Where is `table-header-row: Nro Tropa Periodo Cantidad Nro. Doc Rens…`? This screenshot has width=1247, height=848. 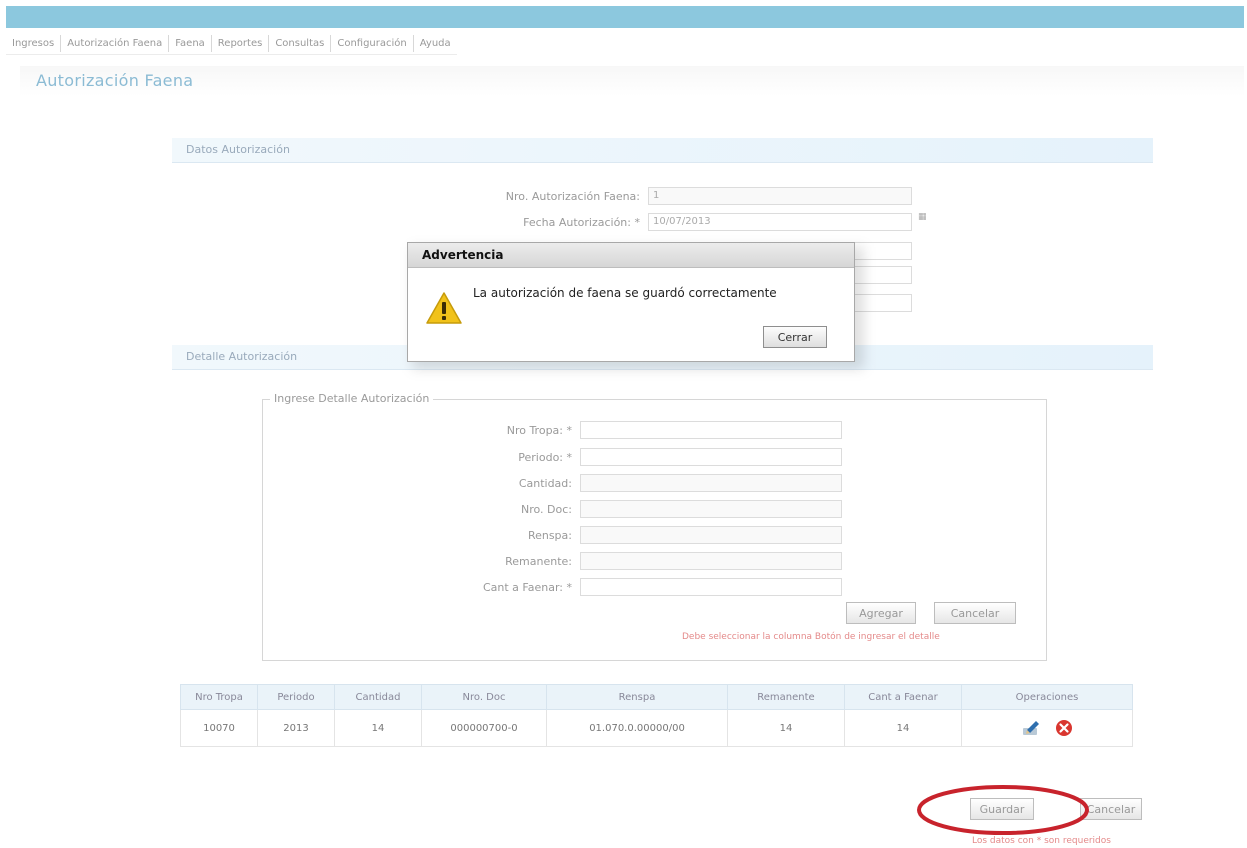 table-header-row: Nro Tropa Periodo Cantidad Nro. Doc Rens… is located at coordinates (656, 697).